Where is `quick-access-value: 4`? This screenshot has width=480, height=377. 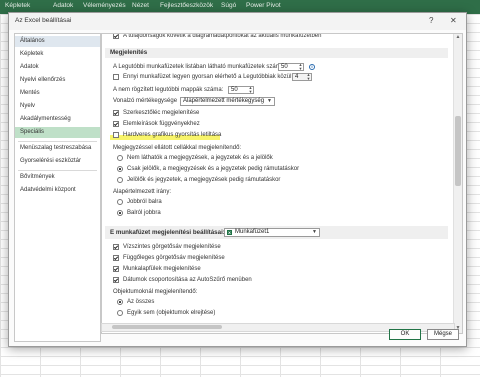
quick-access-value: 4 is located at coordinates (297, 77).